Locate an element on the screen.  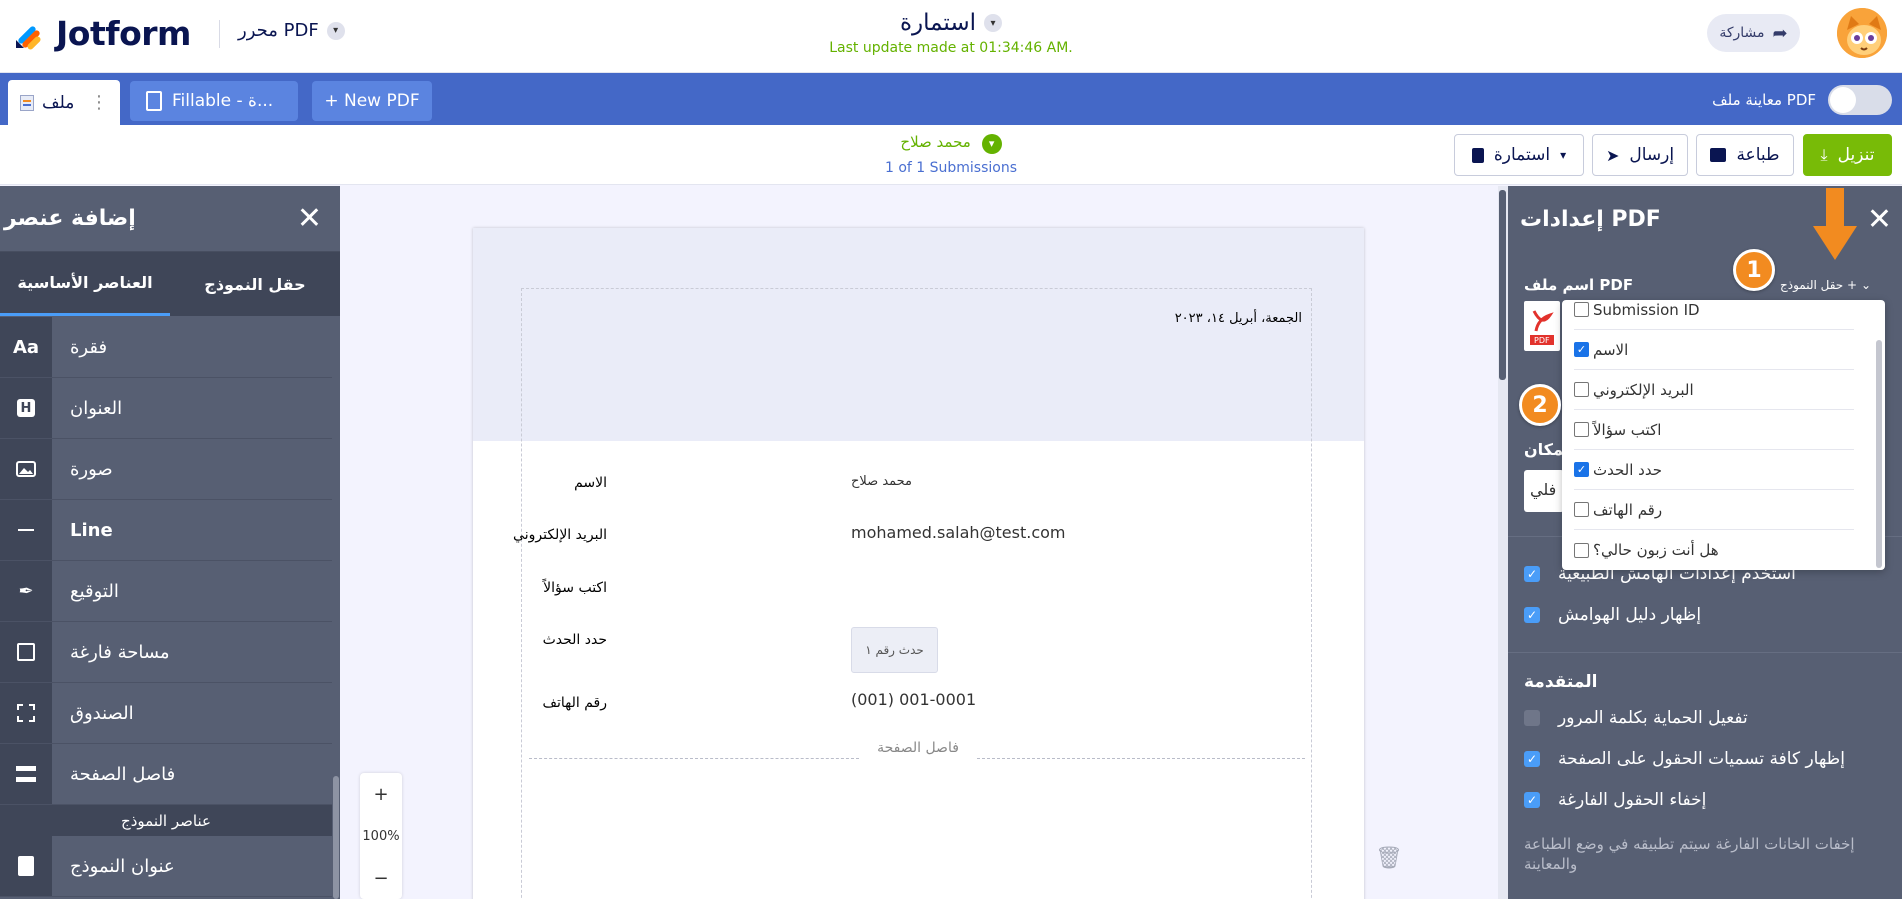
zoom-out-button: − is located at coordinates (381, 878).